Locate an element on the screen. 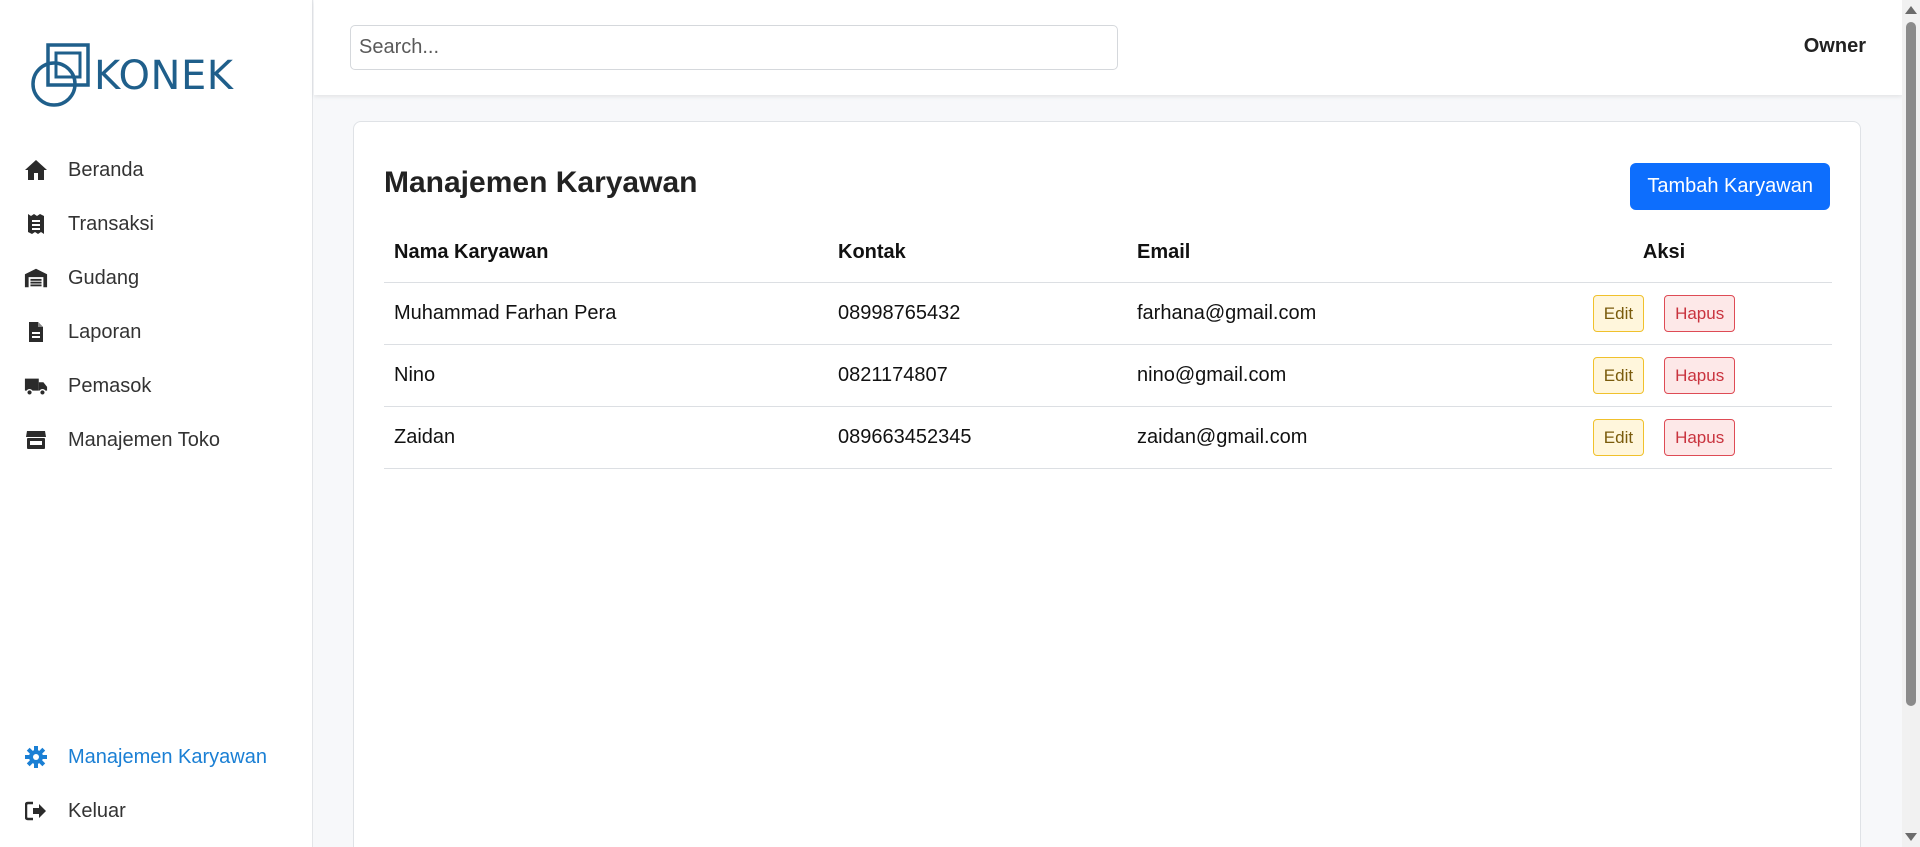 The image size is (1920, 847). employee-name: Muhammad Farhan Pera is located at coordinates (505, 313).